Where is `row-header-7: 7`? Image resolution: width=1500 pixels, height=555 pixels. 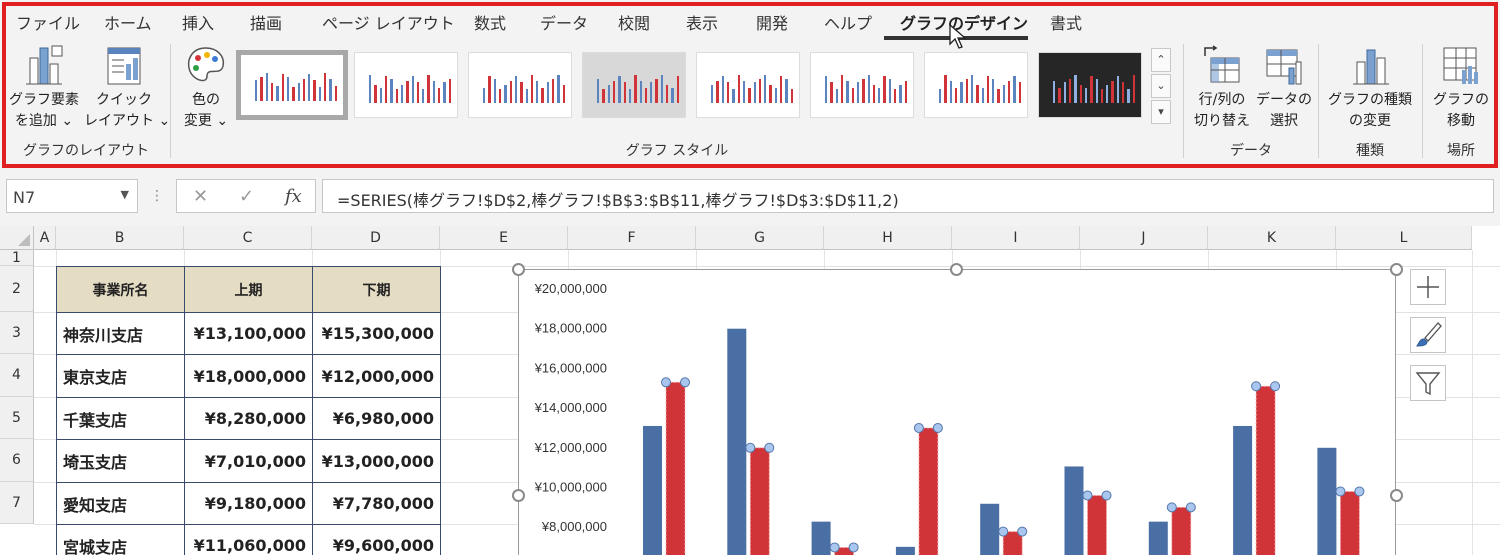 row-header-7: 7 is located at coordinates (17, 503).